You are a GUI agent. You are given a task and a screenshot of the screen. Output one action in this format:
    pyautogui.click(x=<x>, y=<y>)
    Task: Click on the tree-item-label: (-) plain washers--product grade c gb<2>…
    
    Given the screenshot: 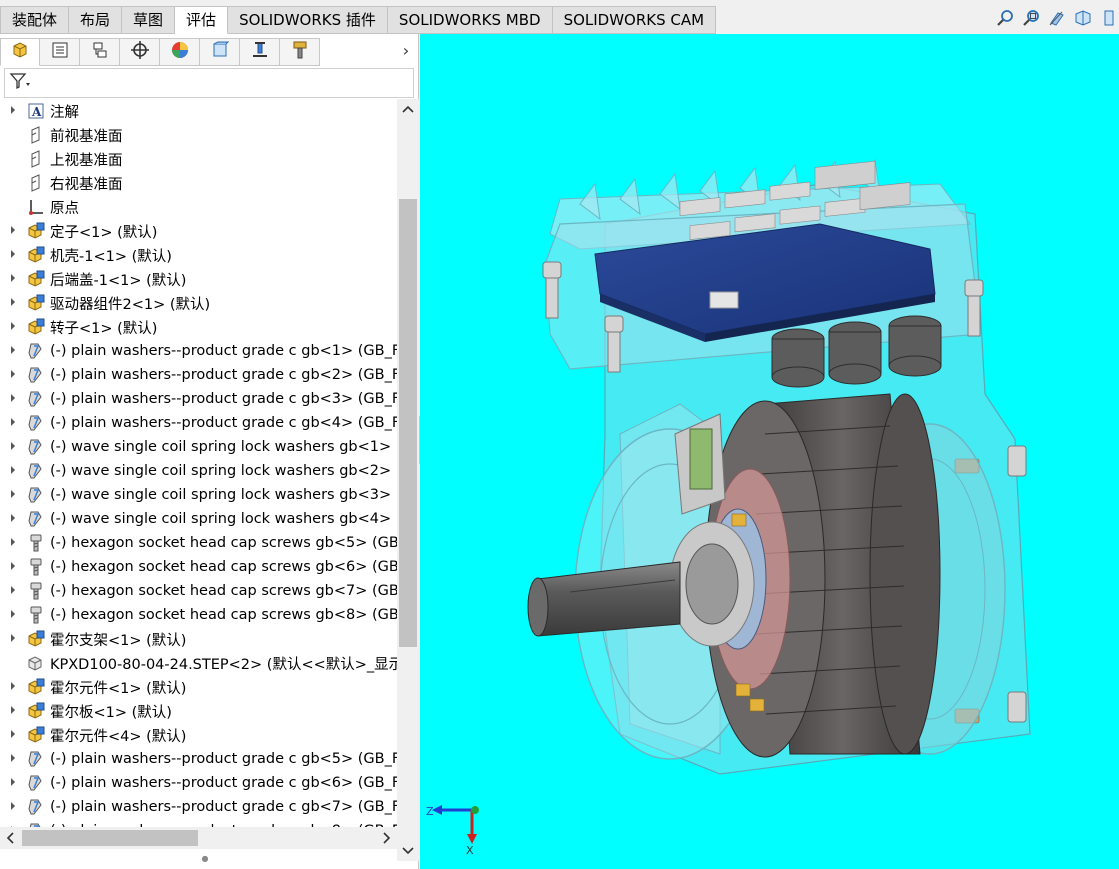 What is the action you would take?
    pyautogui.click(x=223, y=375)
    